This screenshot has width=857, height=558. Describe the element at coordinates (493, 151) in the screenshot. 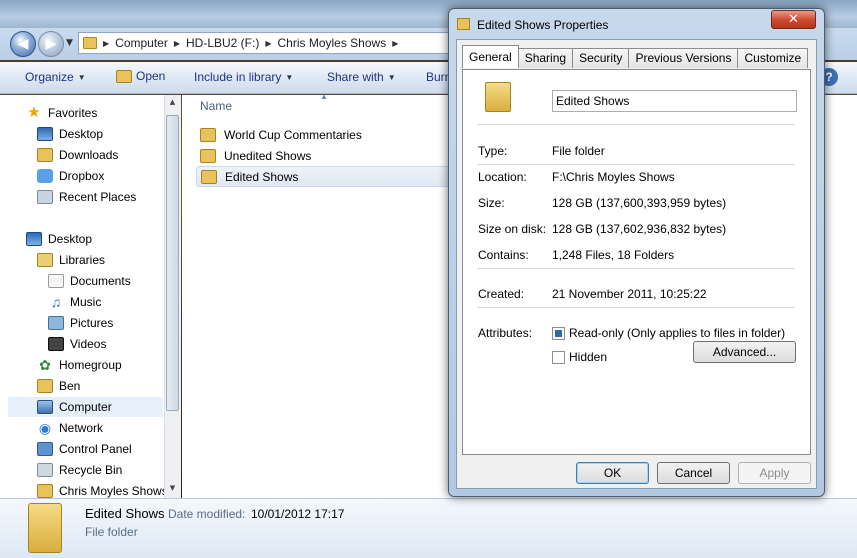

I see `type-label: Type:` at that location.